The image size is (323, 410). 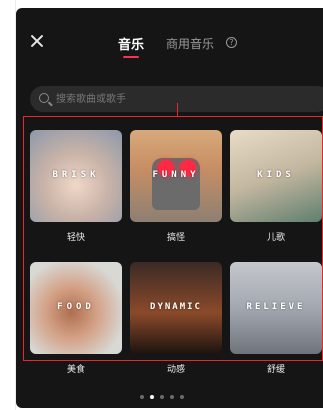 I want to click on category-label: 舒缓, so click(x=275, y=370).